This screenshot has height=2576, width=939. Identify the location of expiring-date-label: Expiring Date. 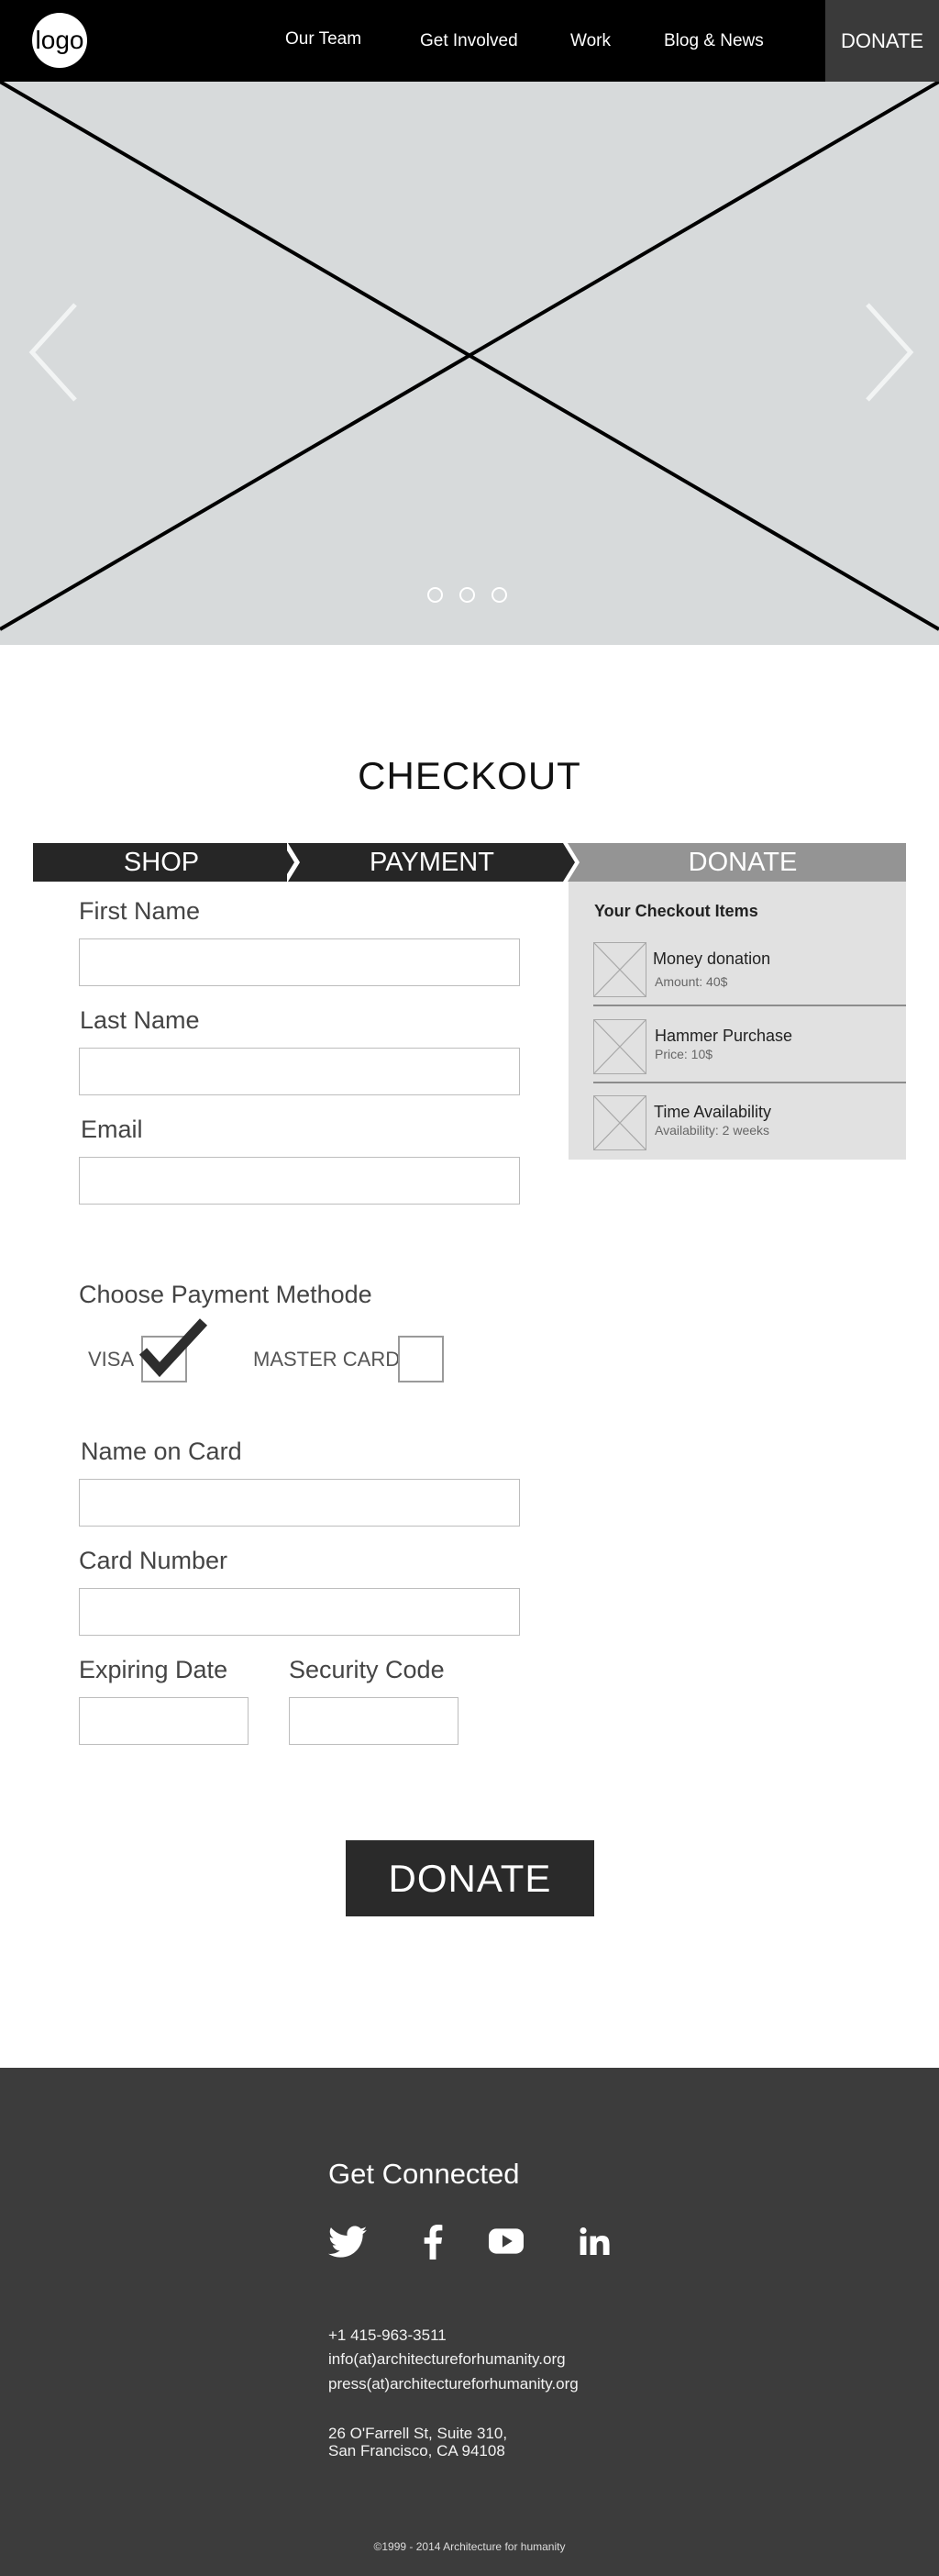
(153, 1669).